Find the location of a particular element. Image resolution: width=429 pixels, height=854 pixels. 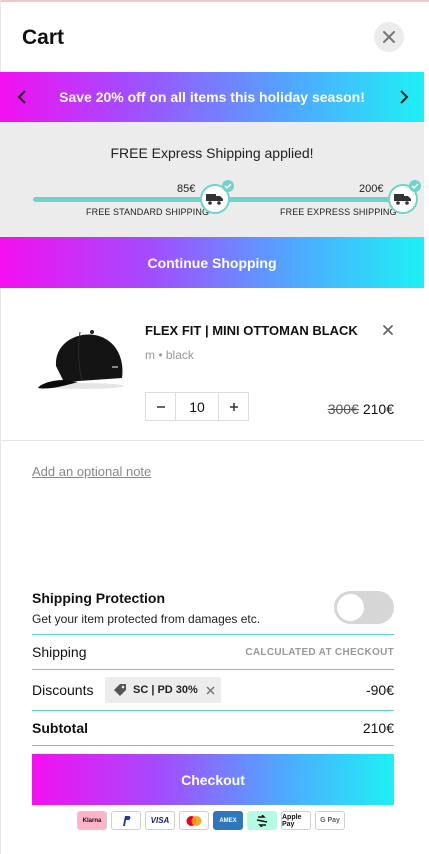

protection-title: Shipping Protection is located at coordinates (98, 598).